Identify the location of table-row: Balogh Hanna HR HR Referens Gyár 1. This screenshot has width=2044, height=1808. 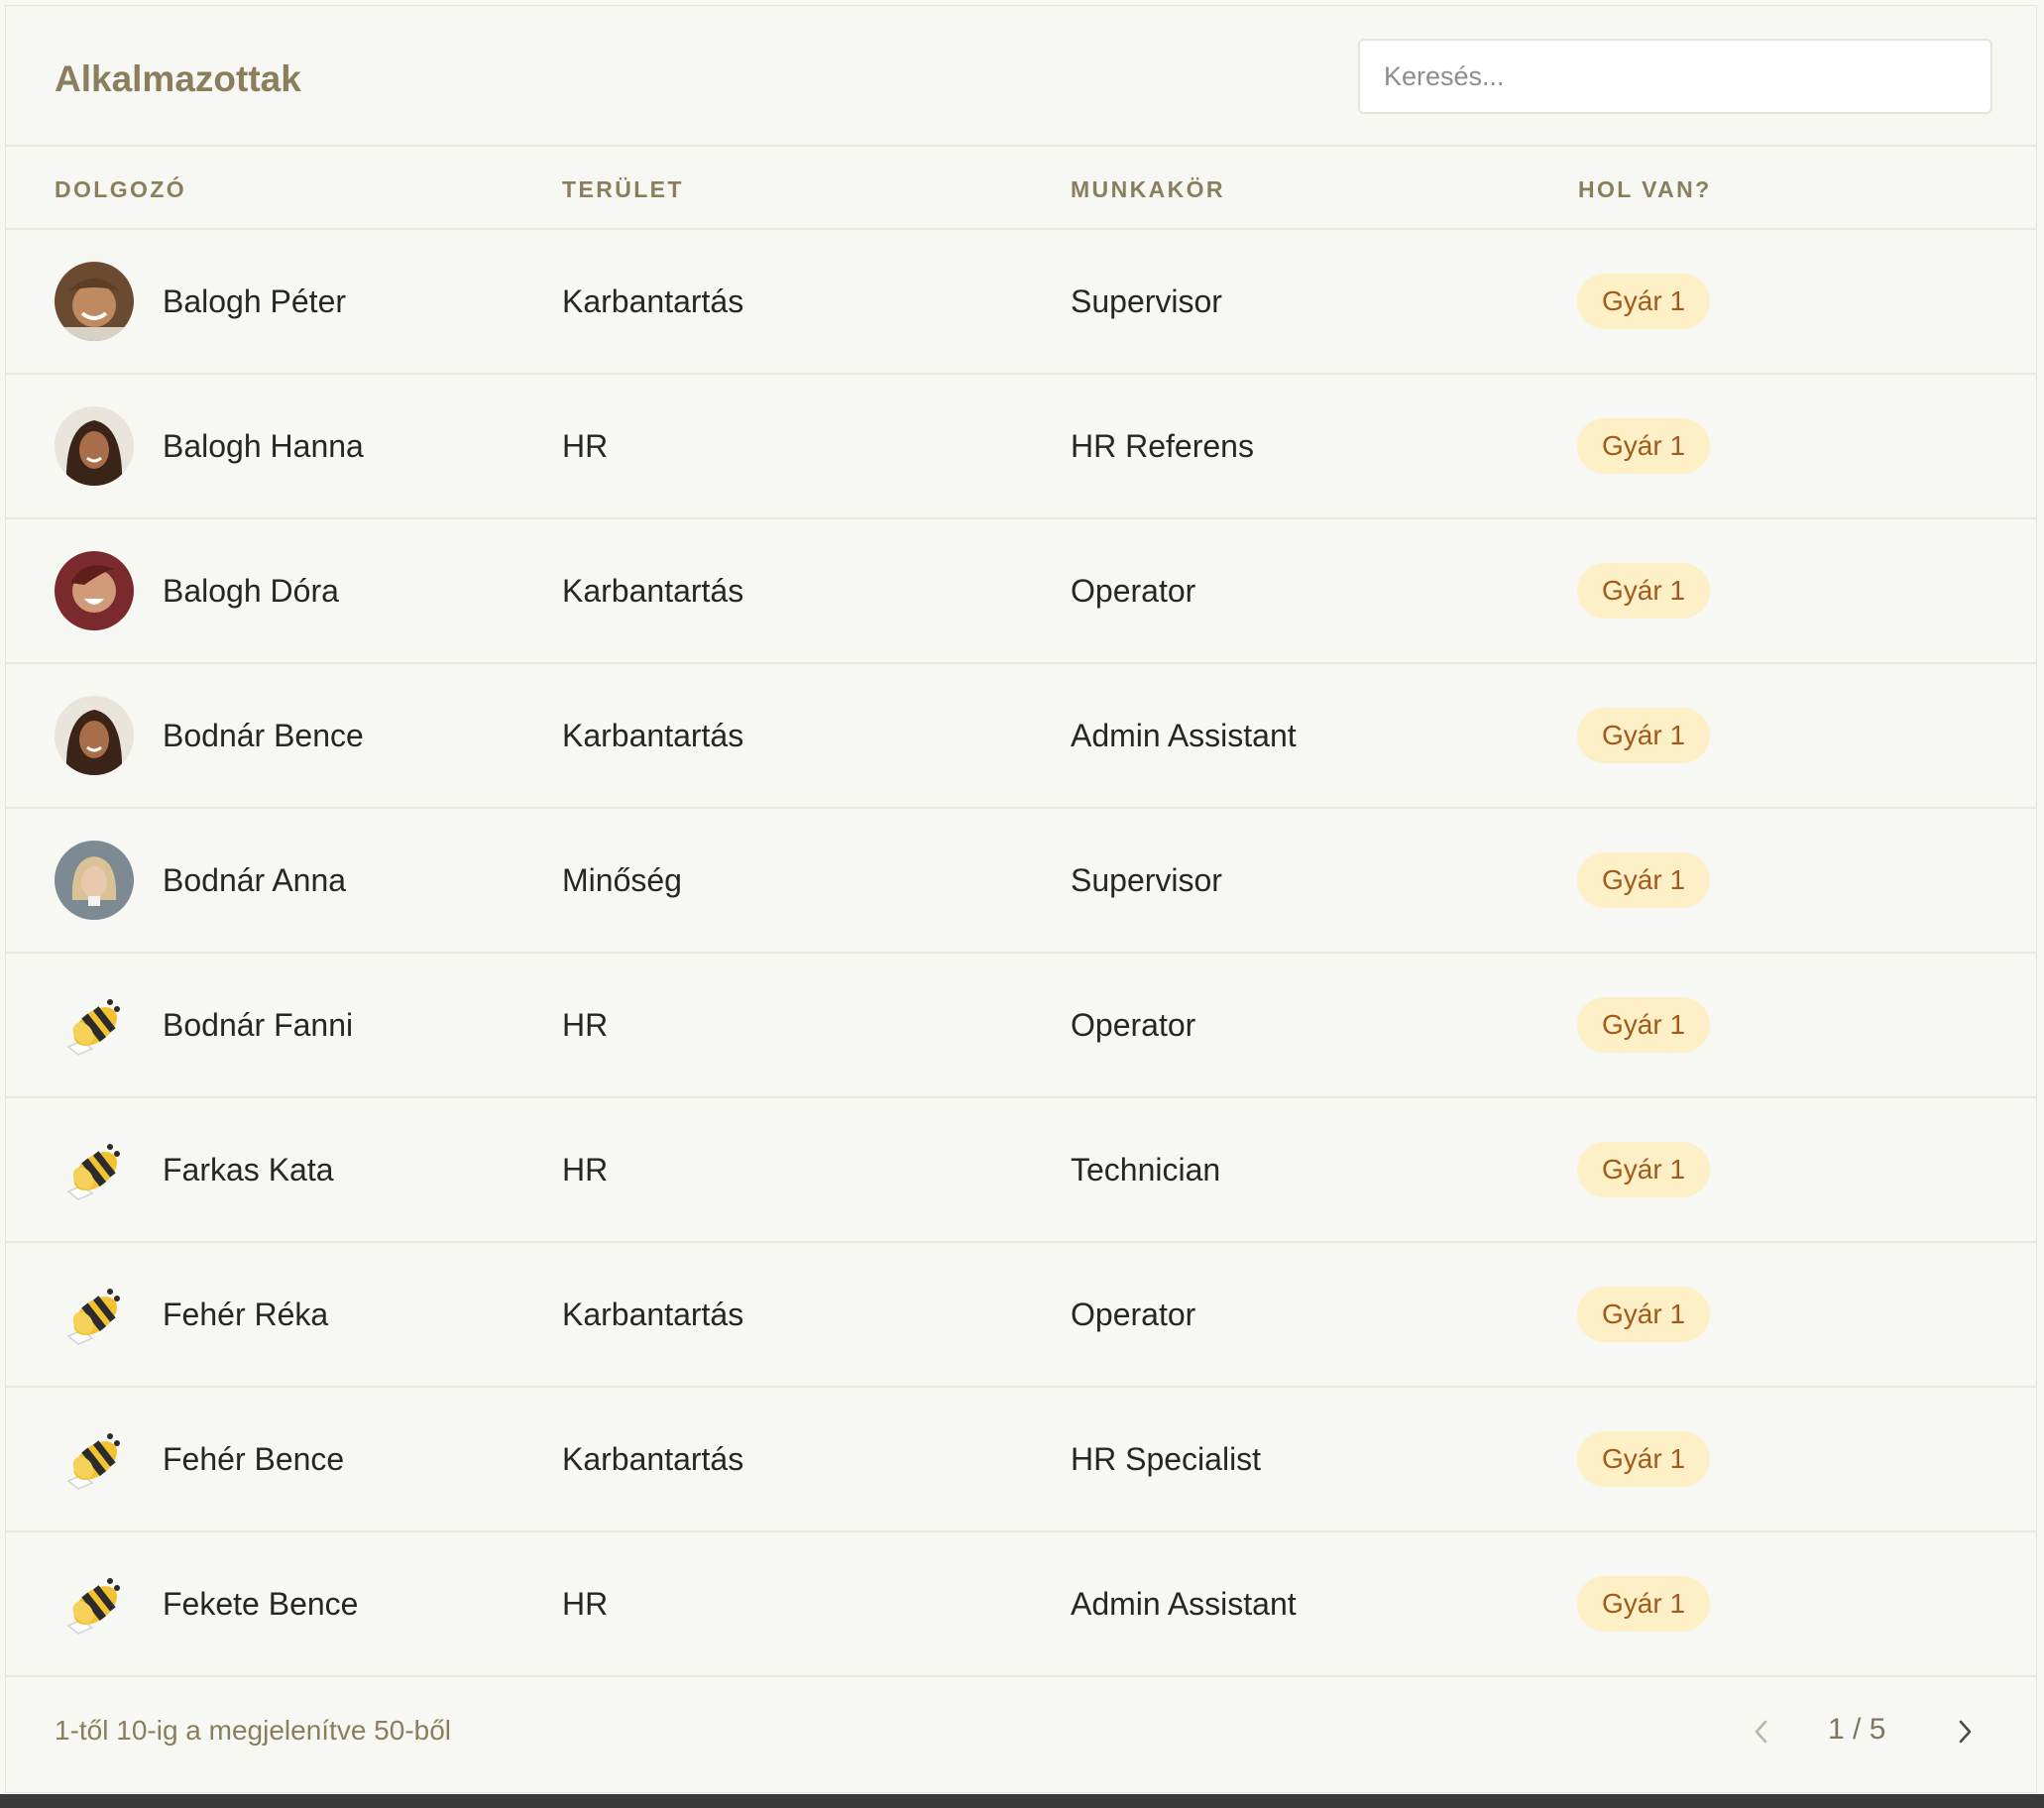
(1021, 447).